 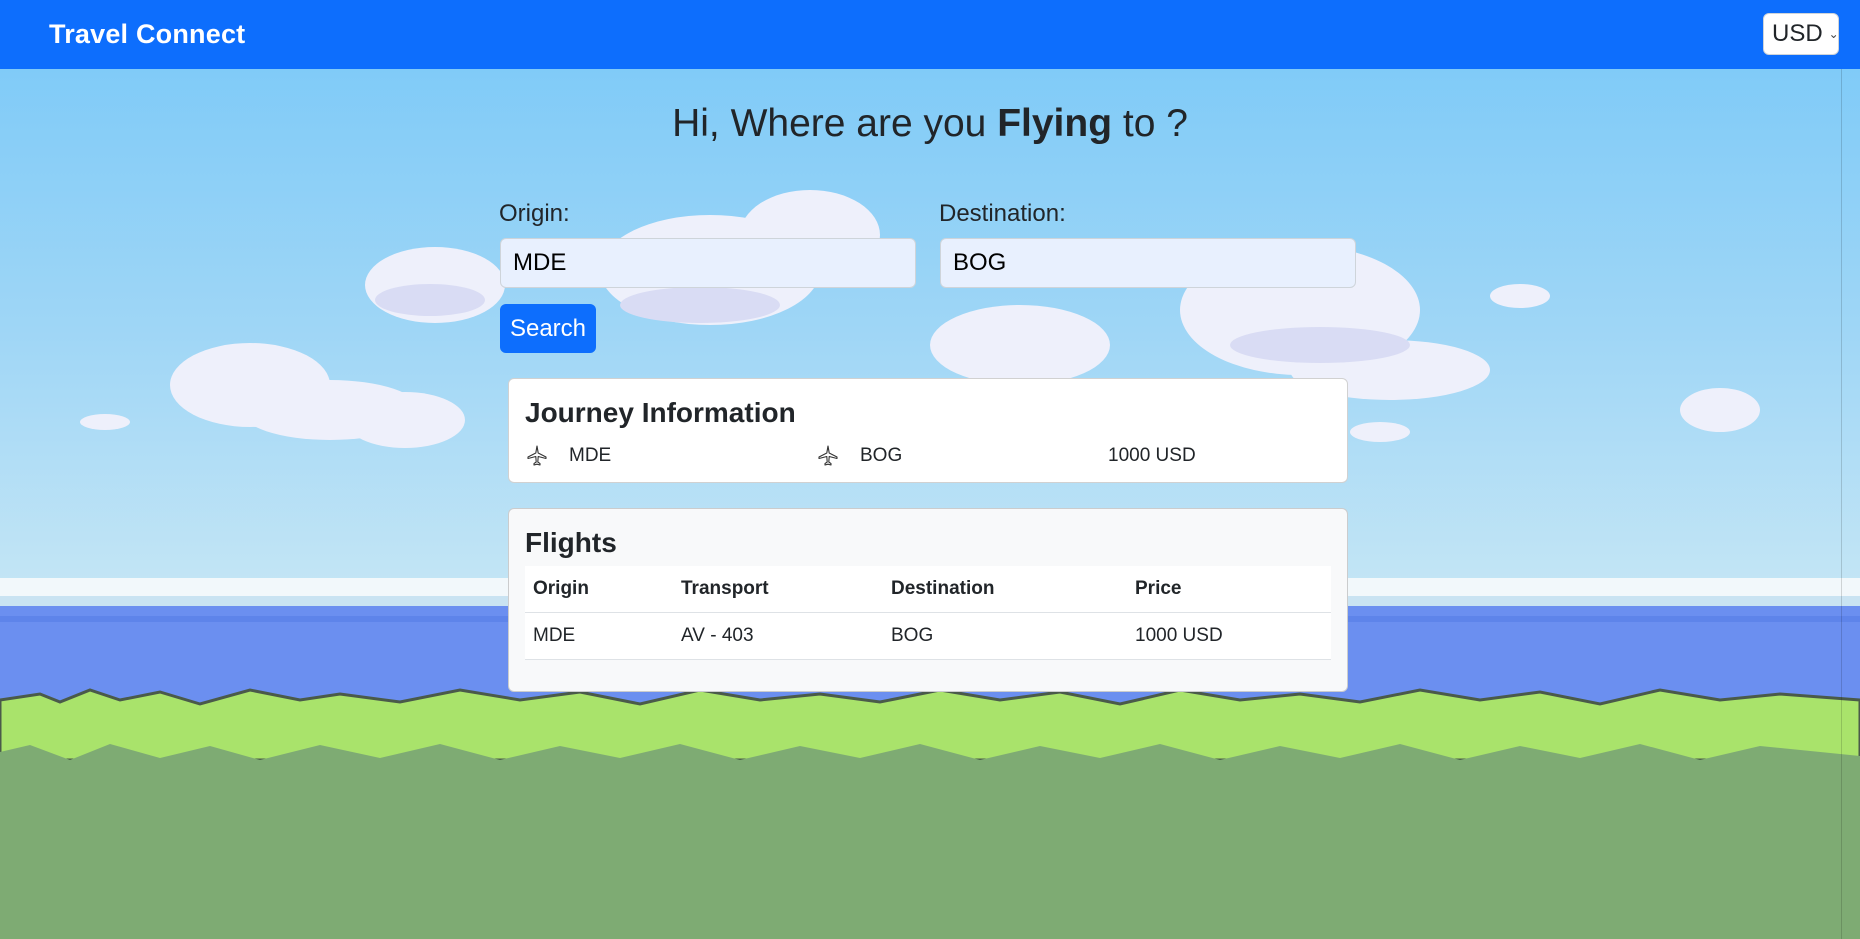 What do you see at coordinates (1229, 636) in the screenshot?
I see `cell-price: 1000 USD` at bounding box center [1229, 636].